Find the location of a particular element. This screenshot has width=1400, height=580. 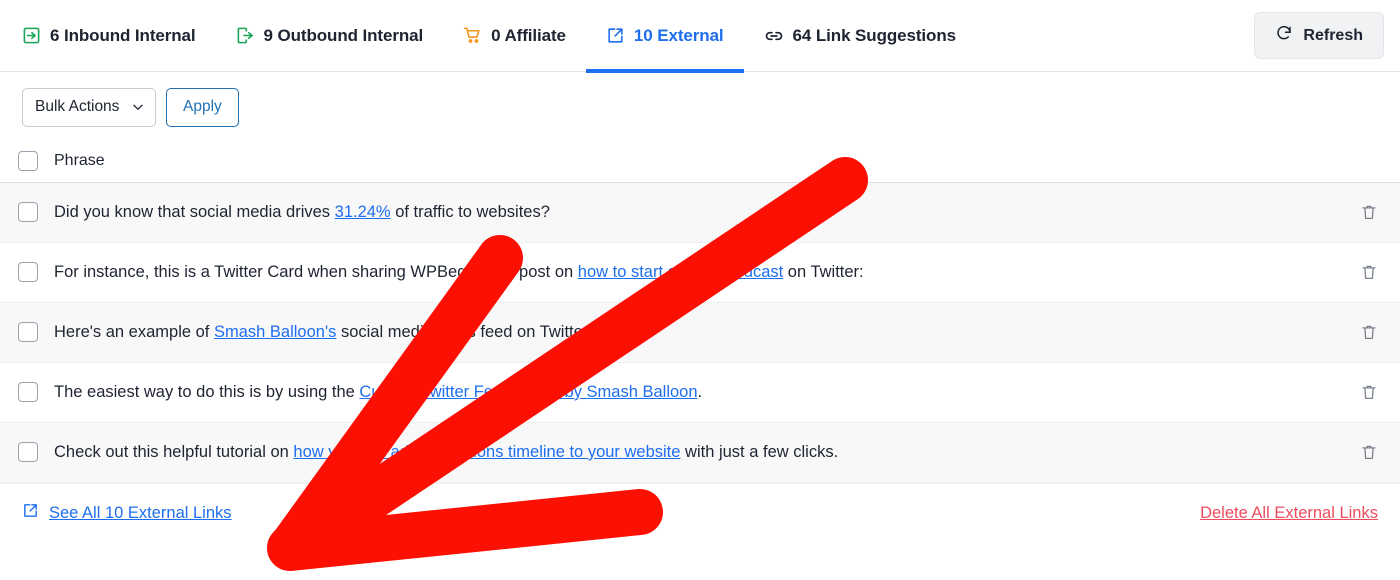

refresh-button-label: Refresh is located at coordinates (1333, 35).